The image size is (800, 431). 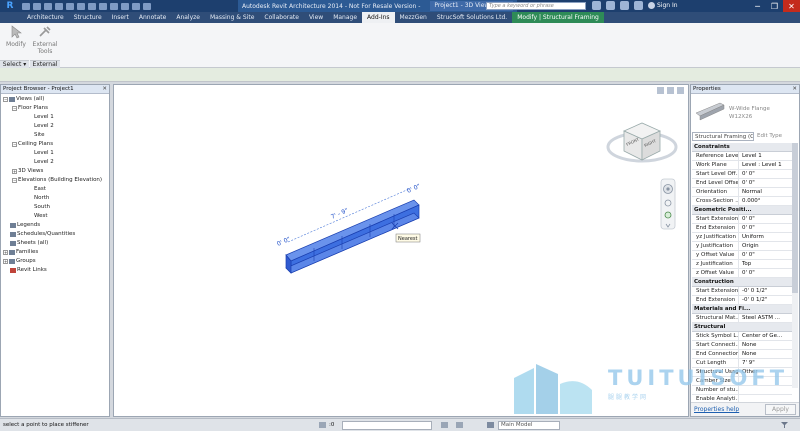 I want to click on tree-item: North, so click(x=41, y=198).